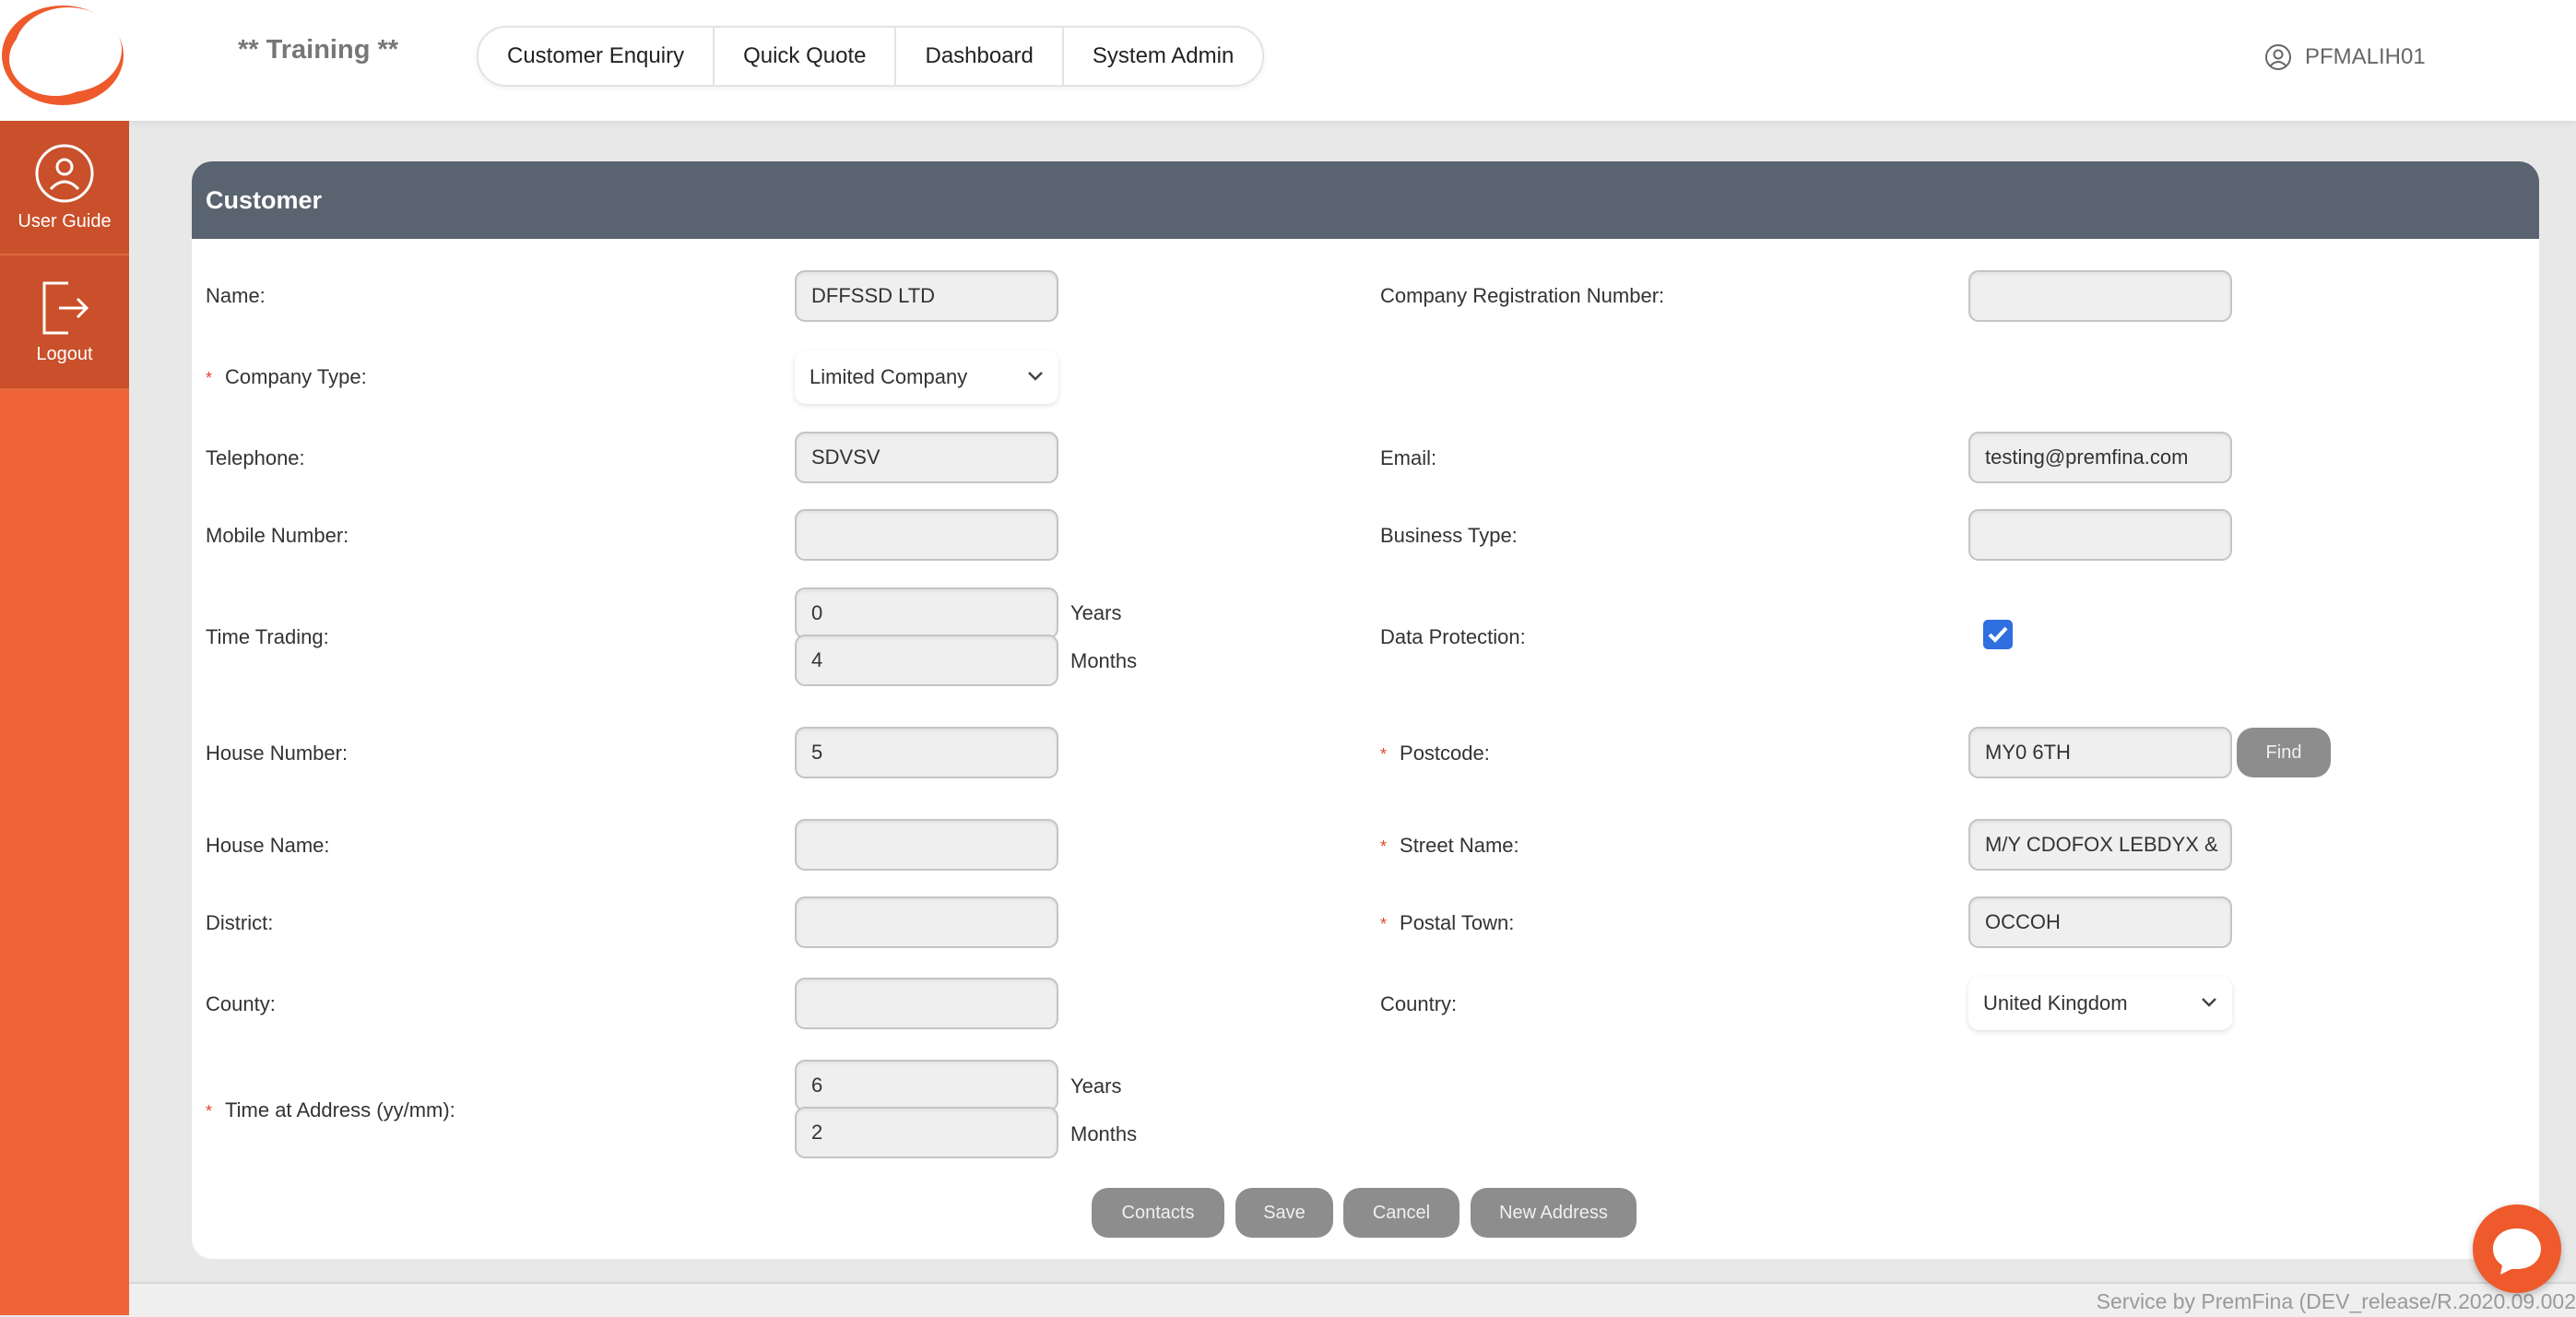 The image size is (2576, 1317). I want to click on contacts-button: Contacts, so click(1158, 1213).